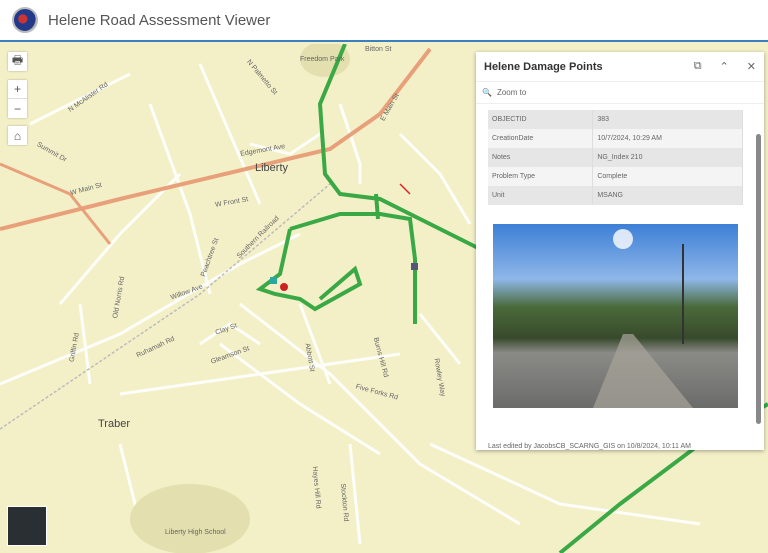 This screenshot has width=768, height=553. Describe the element at coordinates (541, 195) in the screenshot. I see `field-label: Unit` at that location.